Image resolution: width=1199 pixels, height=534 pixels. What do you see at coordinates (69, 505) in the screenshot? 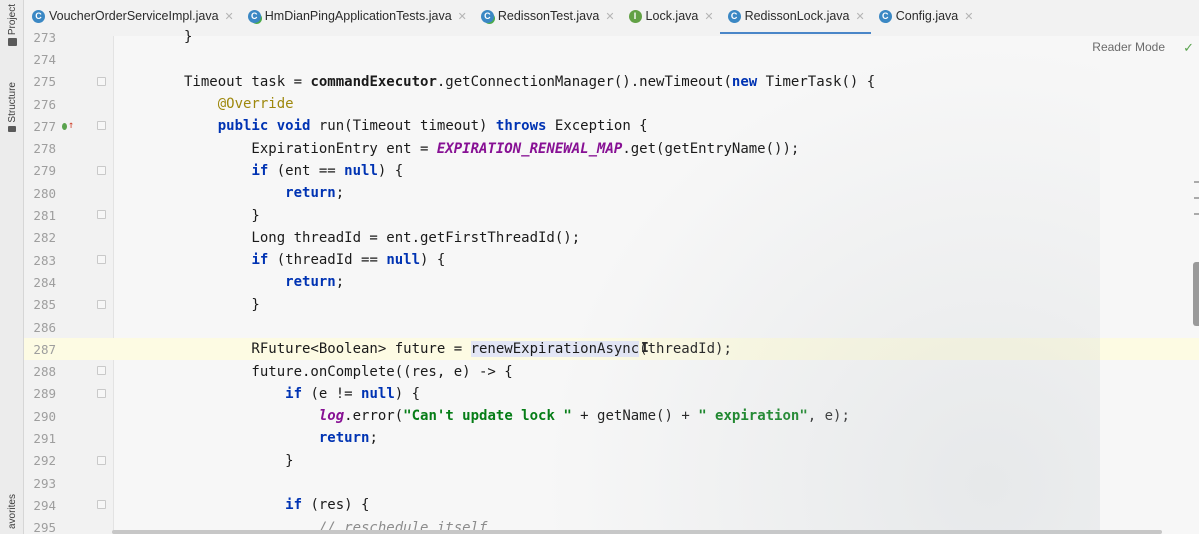
I see `line-gutter-cell: 294` at bounding box center [69, 505].